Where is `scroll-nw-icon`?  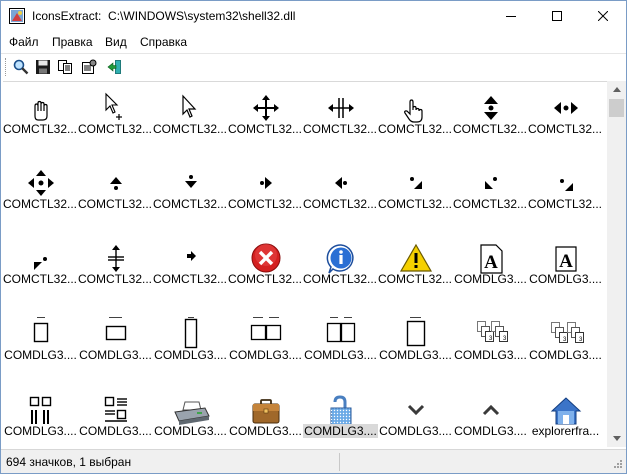
scroll-nw-icon is located at coordinates (40, 254).